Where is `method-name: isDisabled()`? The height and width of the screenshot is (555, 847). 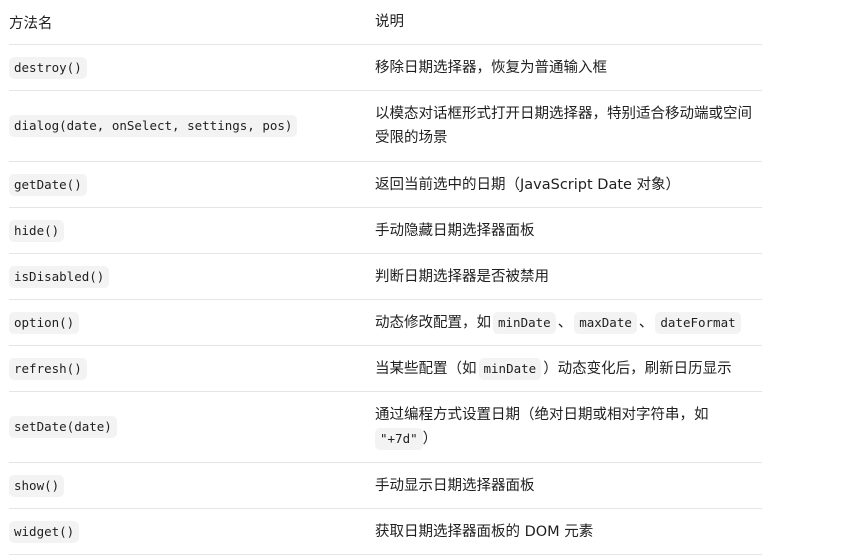 method-name: isDisabled() is located at coordinates (59, 276).